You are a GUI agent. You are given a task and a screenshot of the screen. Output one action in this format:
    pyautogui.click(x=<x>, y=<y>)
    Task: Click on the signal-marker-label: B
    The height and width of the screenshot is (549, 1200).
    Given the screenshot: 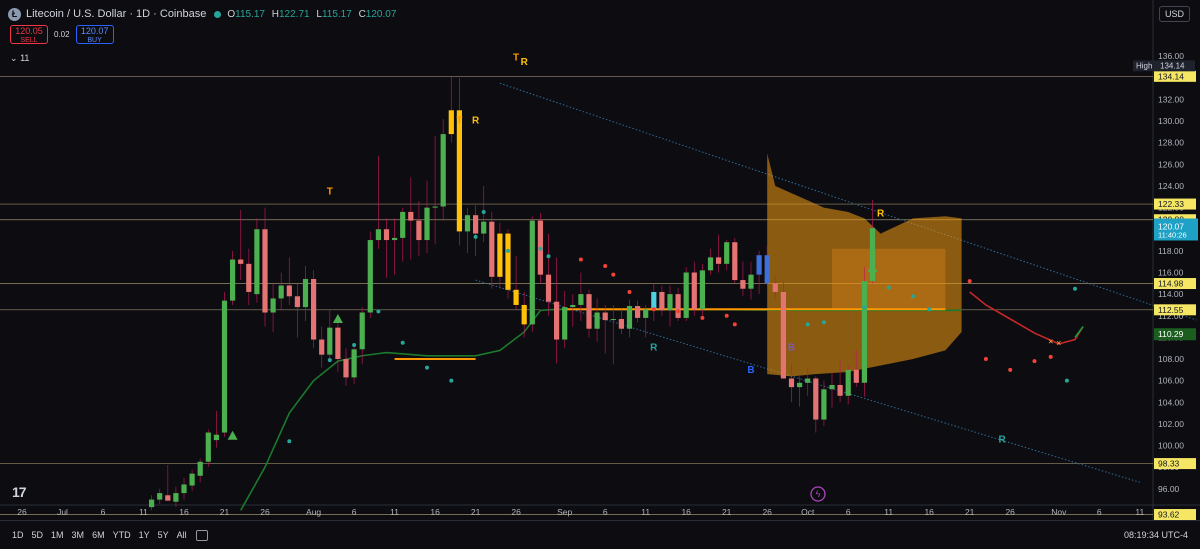 What is the action you would take?
    pyautogui.click(x=750, y=370)
    